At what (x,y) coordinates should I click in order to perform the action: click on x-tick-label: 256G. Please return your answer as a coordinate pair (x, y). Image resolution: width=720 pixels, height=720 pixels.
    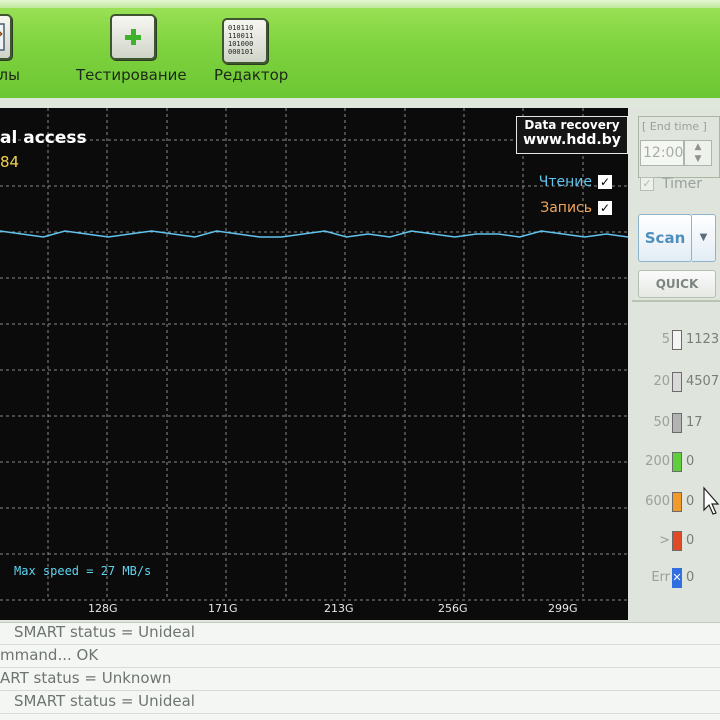
    Looking at the image, I should click on (453, 608).